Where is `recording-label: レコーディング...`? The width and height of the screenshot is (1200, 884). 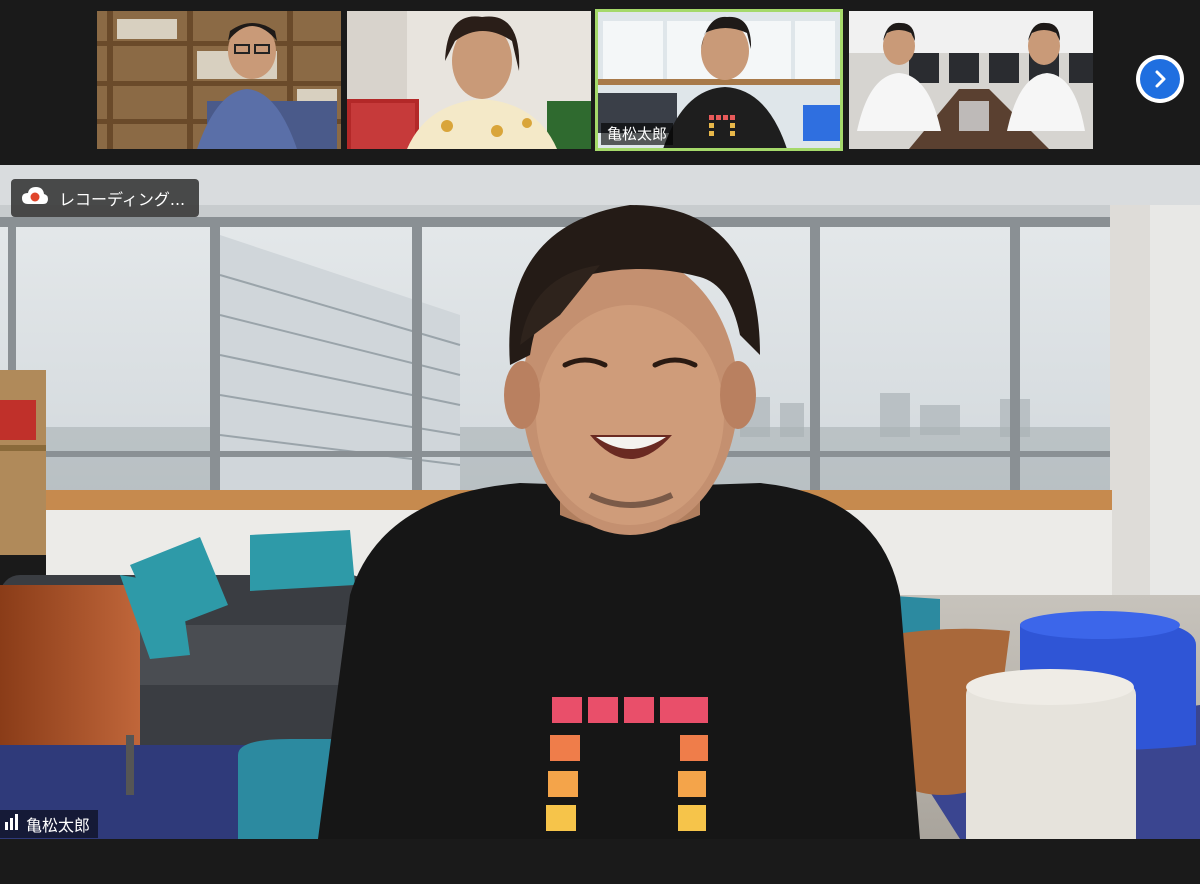
recording-label: レコーディング... is located at coordinates (122, 199).